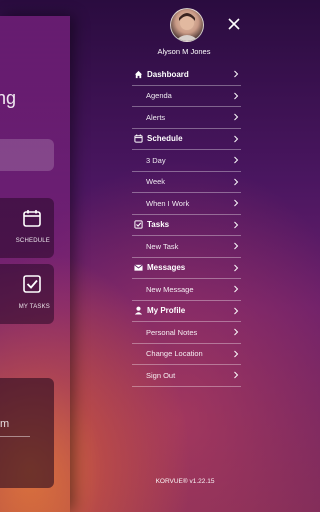 The image size is (320, 512). I want to click on menu-item-change-location: Change Location, so click(186, 354).